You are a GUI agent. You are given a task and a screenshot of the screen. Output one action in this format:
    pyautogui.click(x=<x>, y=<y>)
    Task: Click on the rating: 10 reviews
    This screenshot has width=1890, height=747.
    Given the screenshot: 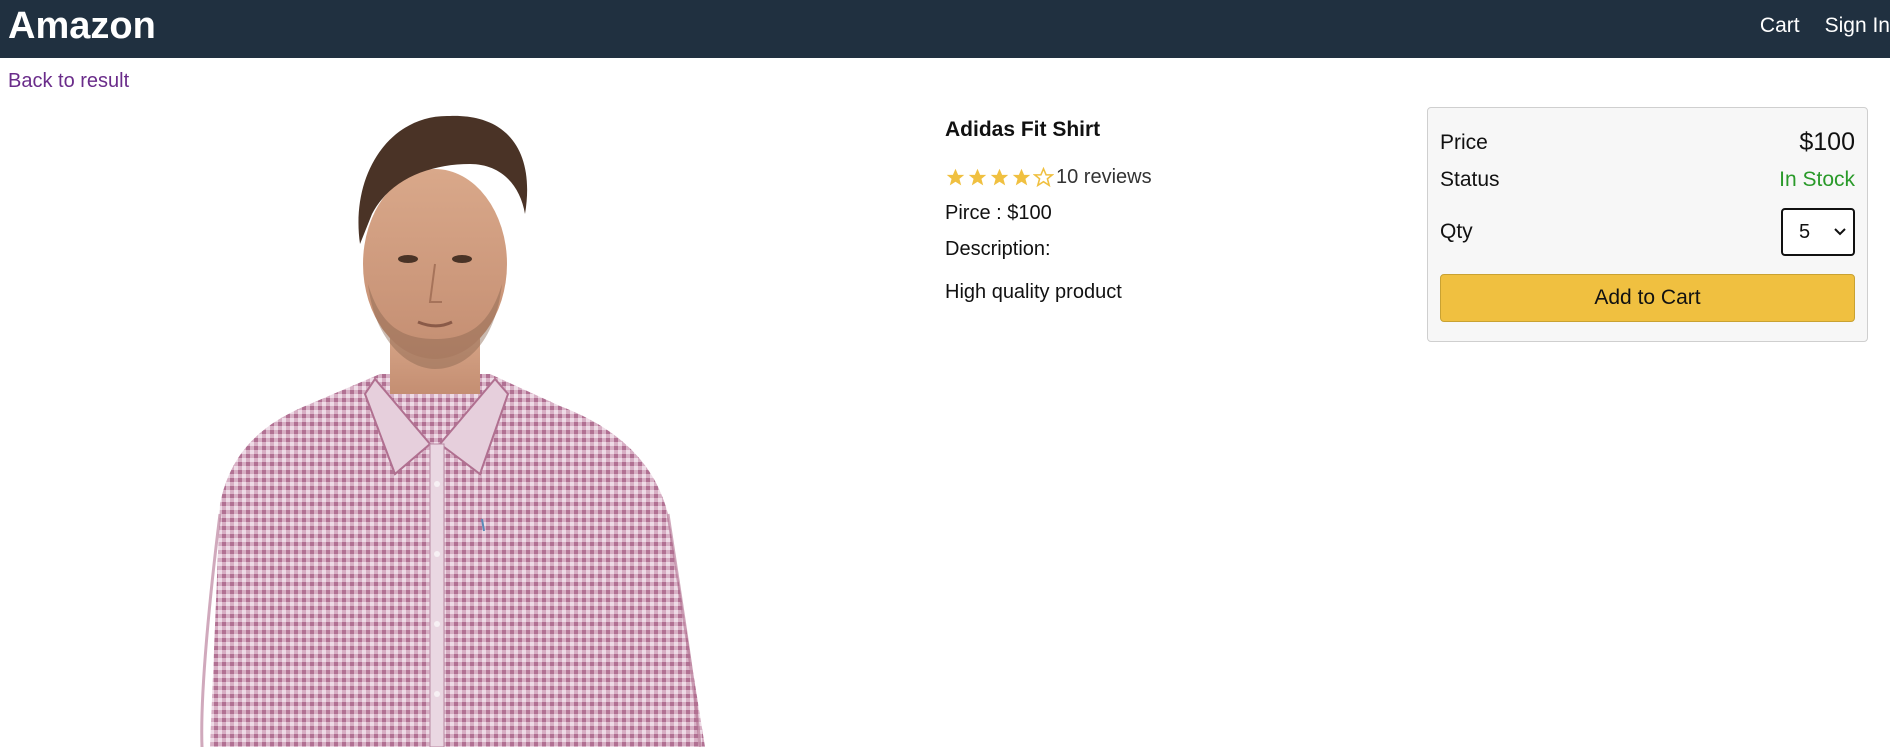 What is the action you would take?
    pyautogui.click(x=1048, y=177)
    